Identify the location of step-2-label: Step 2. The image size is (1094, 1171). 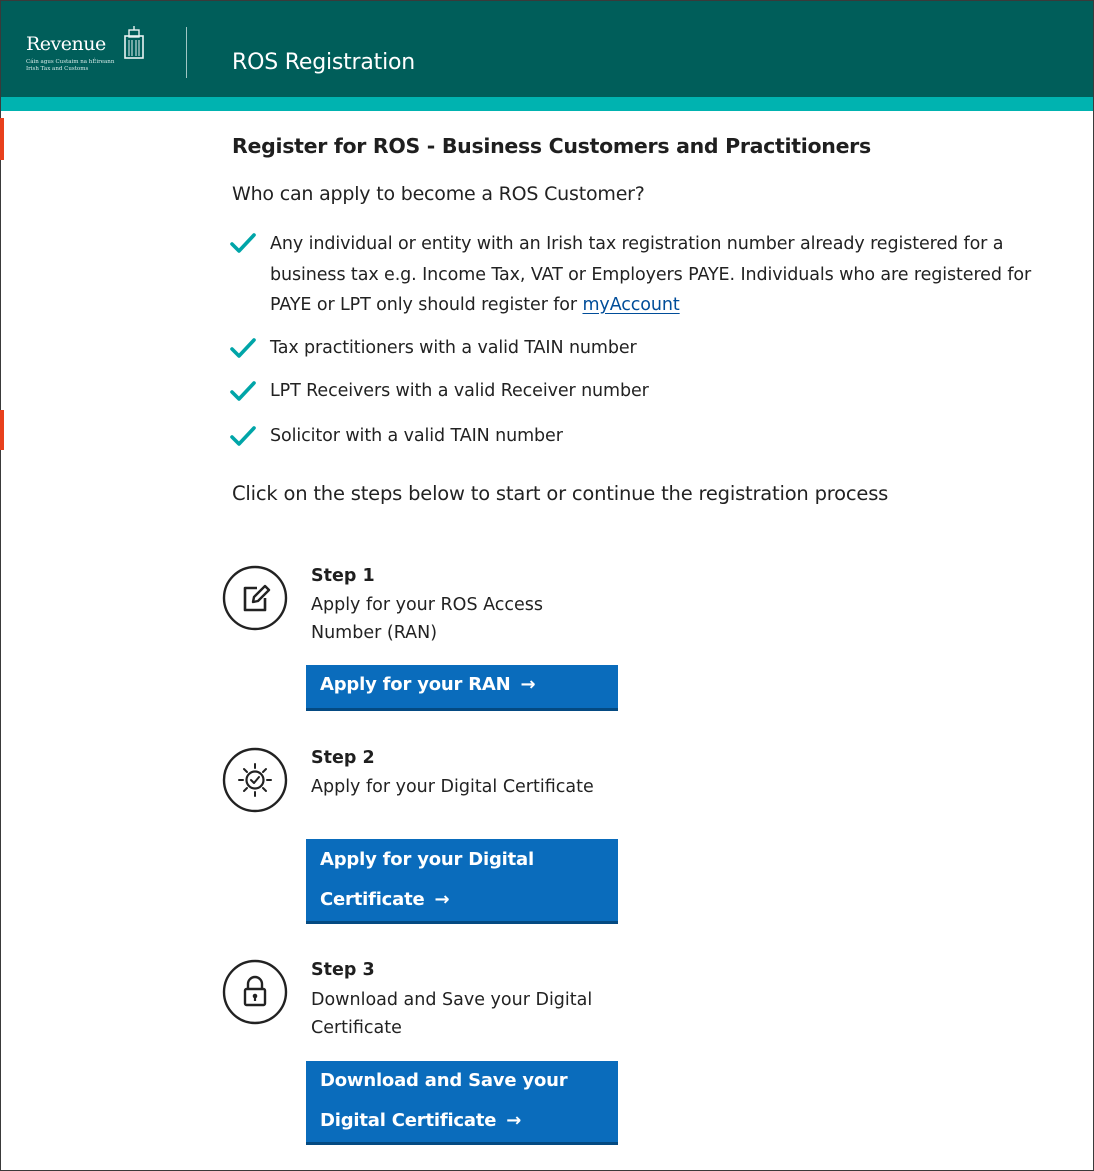
(343, 758).